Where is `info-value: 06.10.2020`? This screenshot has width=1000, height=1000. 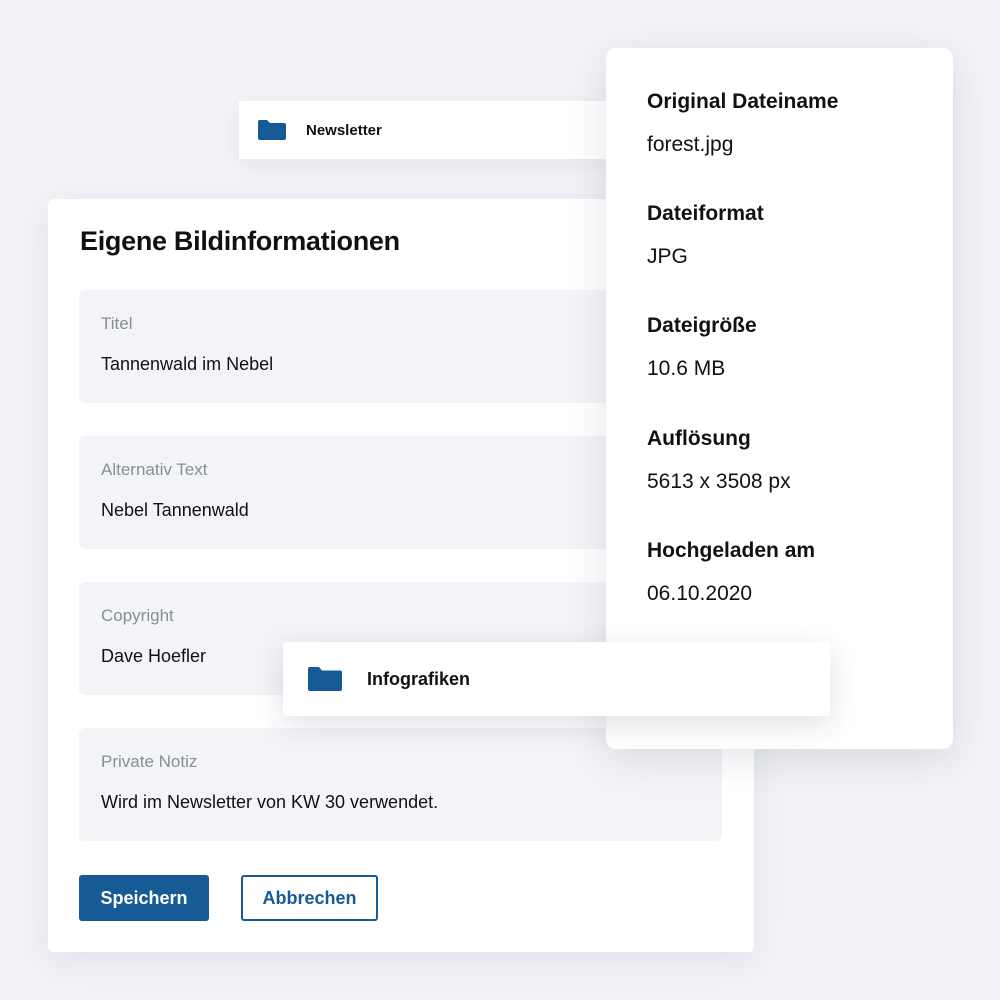
info-value: 06.10.2020 is located at coordinates (700, 593).